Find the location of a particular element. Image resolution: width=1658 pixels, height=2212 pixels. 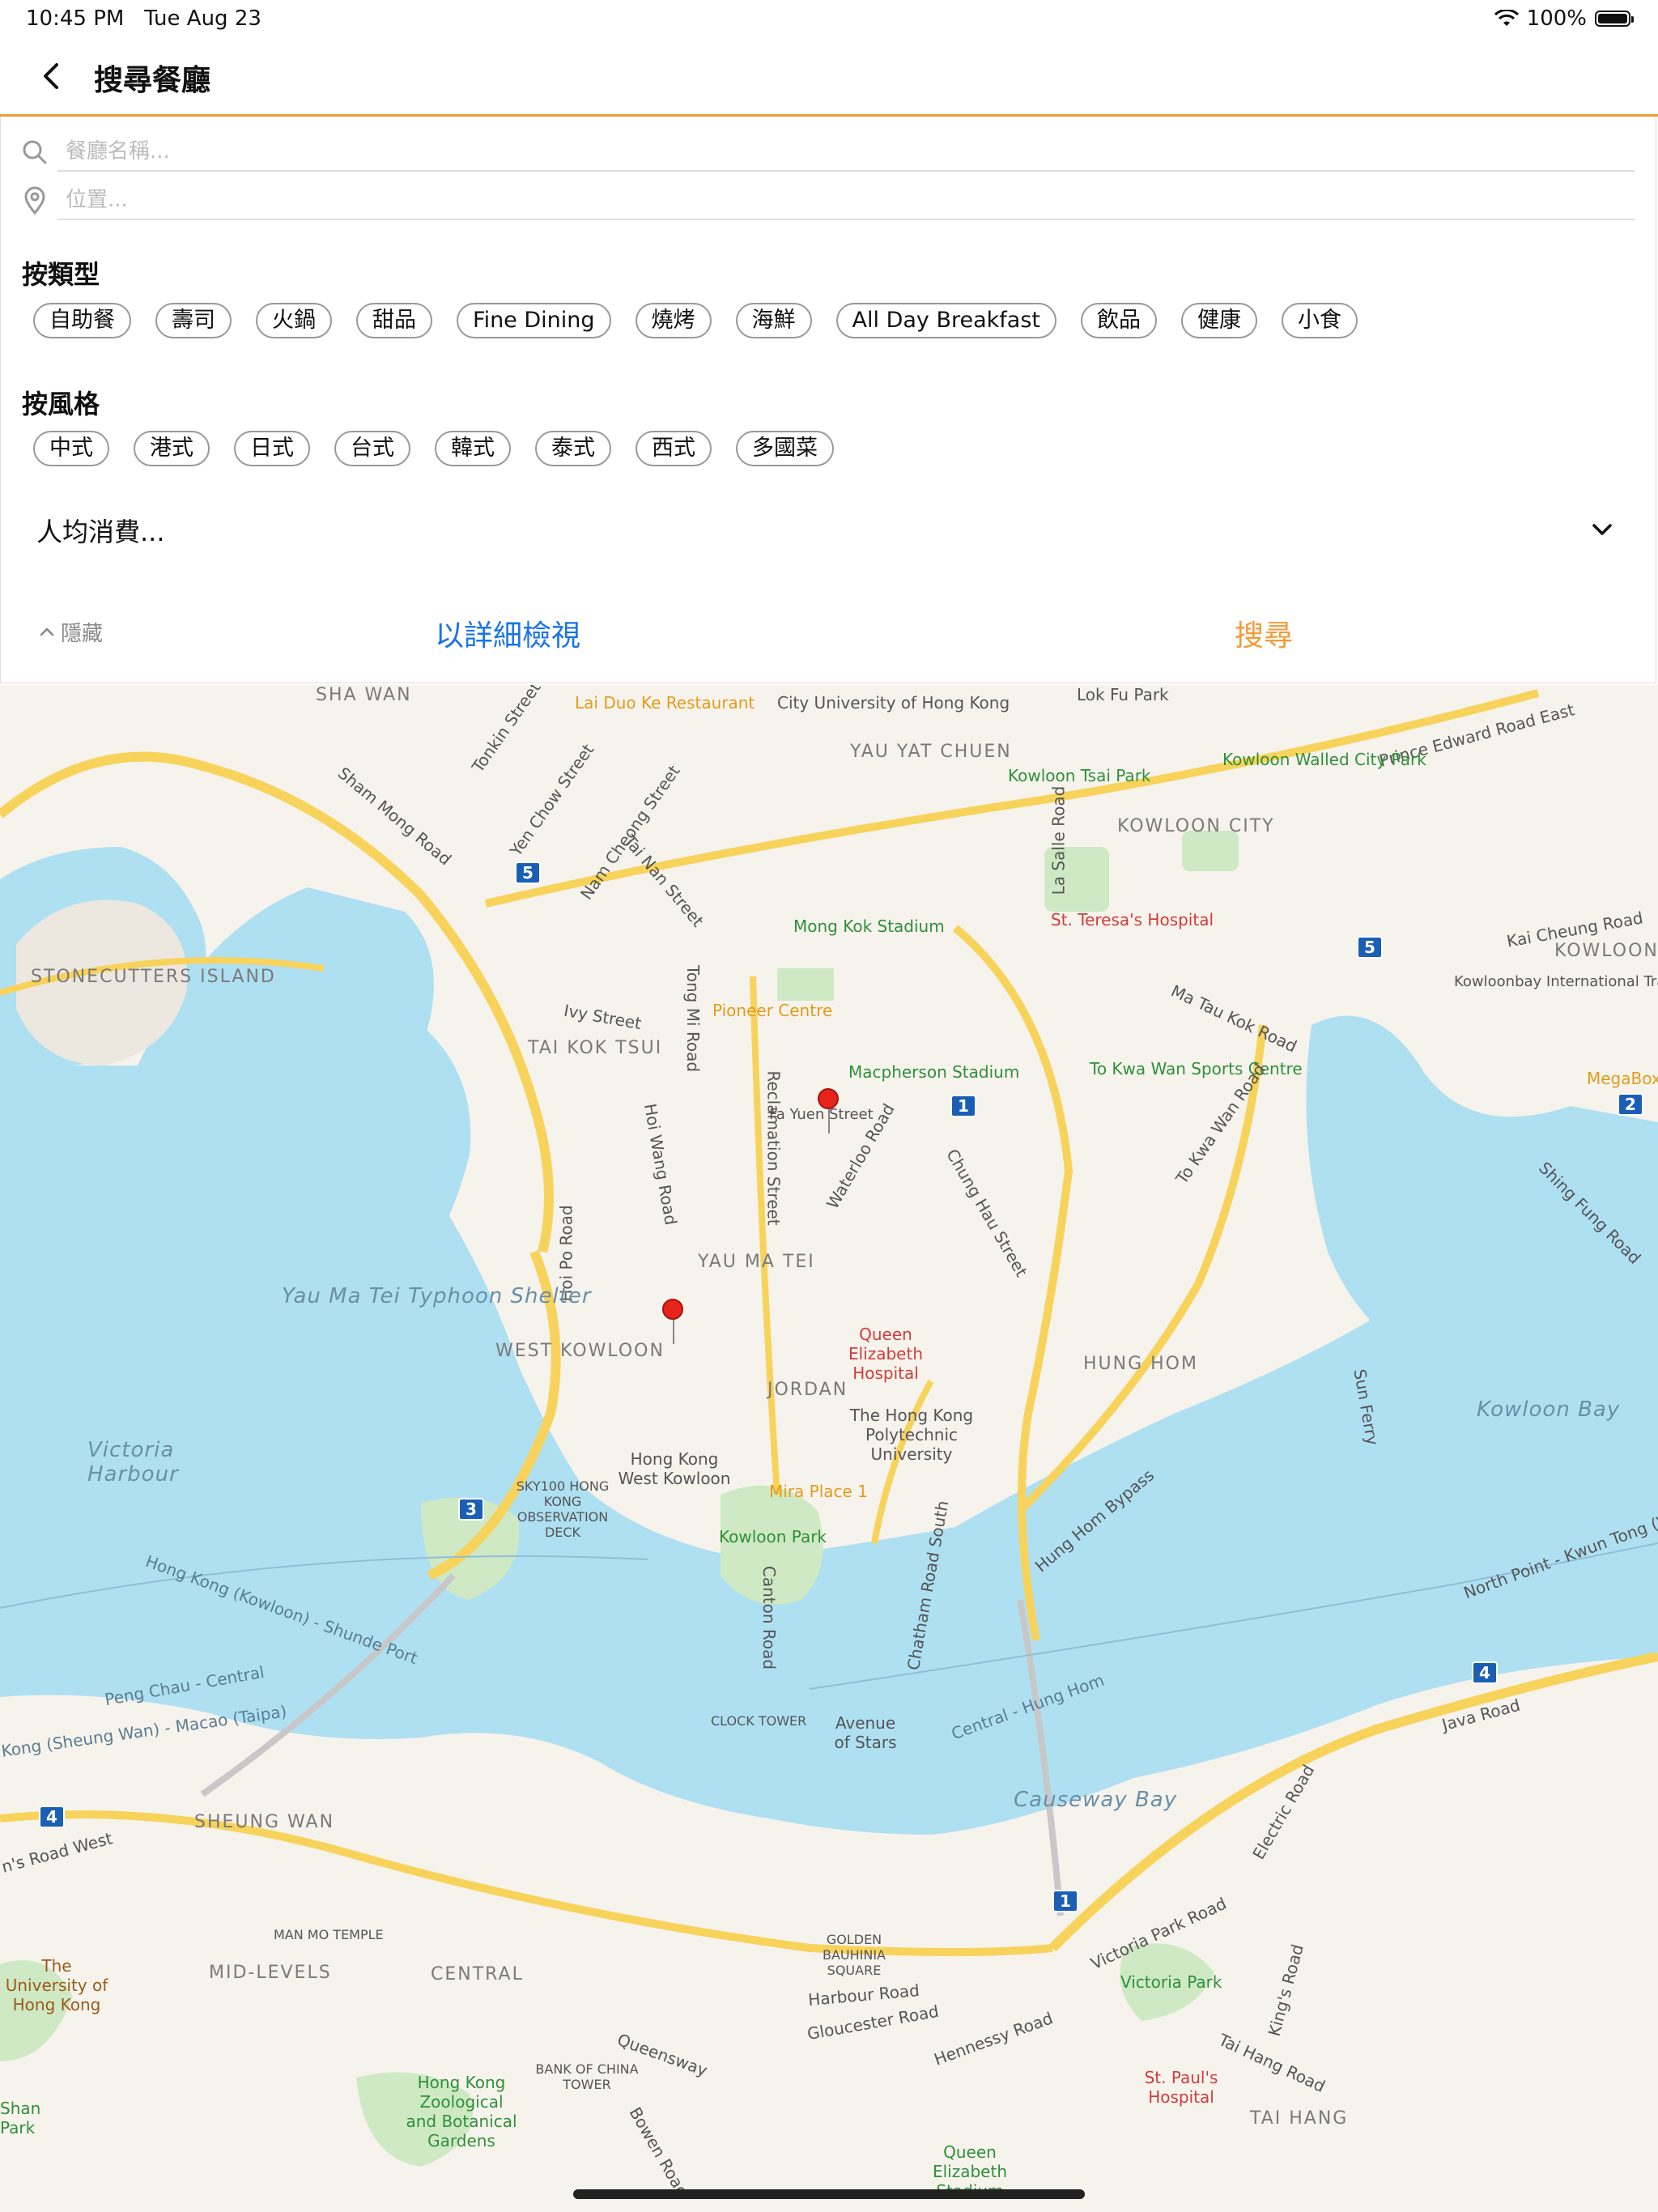

type-chip-healthy: 健康 is located at coordinates (1219, 320).